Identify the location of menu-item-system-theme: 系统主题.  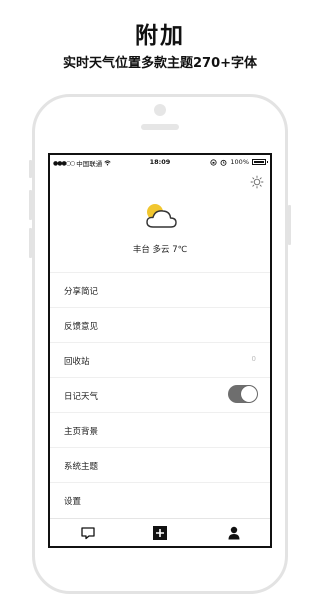
(160, 464).